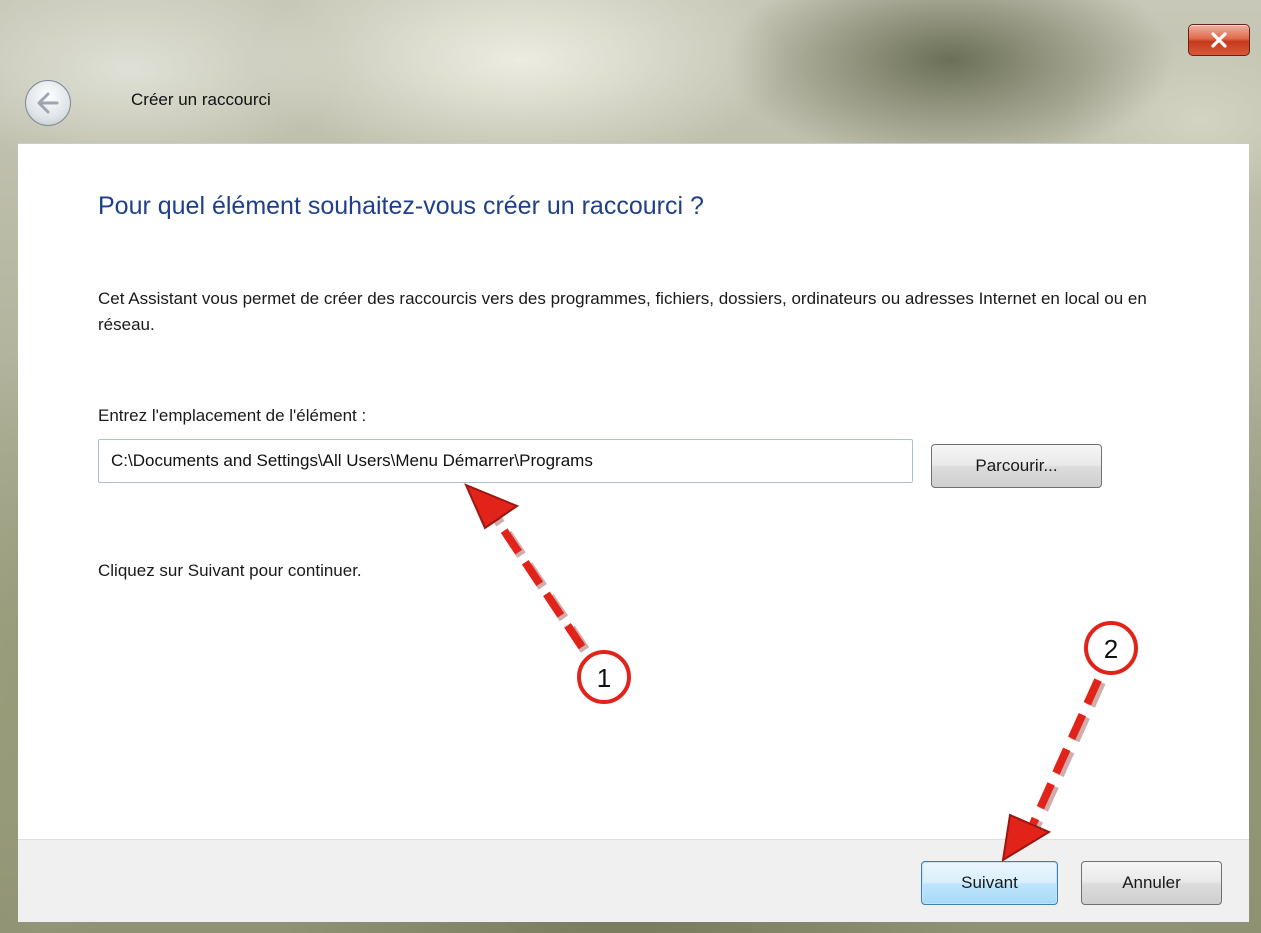  What do you see at coordinates (505, 461) in the screenshot?
I see `location-input` at bounding box center [505, 461].